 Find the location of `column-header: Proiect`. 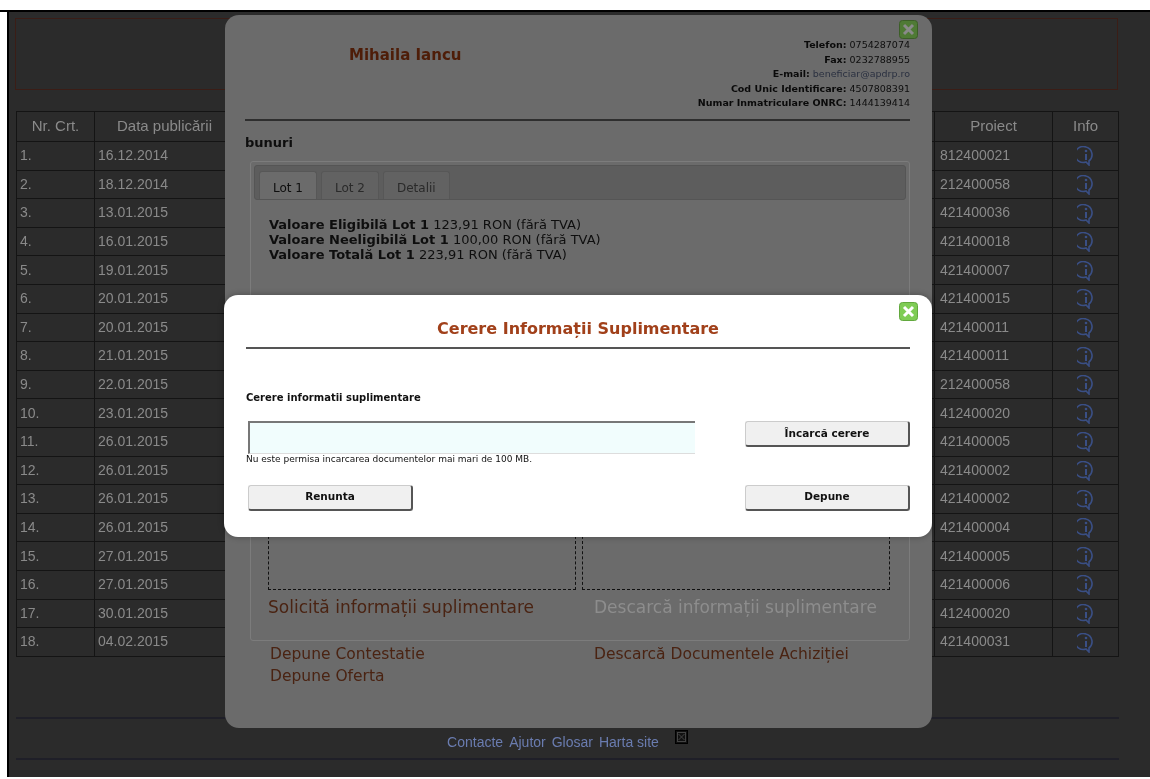

column-header: Proiect is located at coordinates (993, 126).